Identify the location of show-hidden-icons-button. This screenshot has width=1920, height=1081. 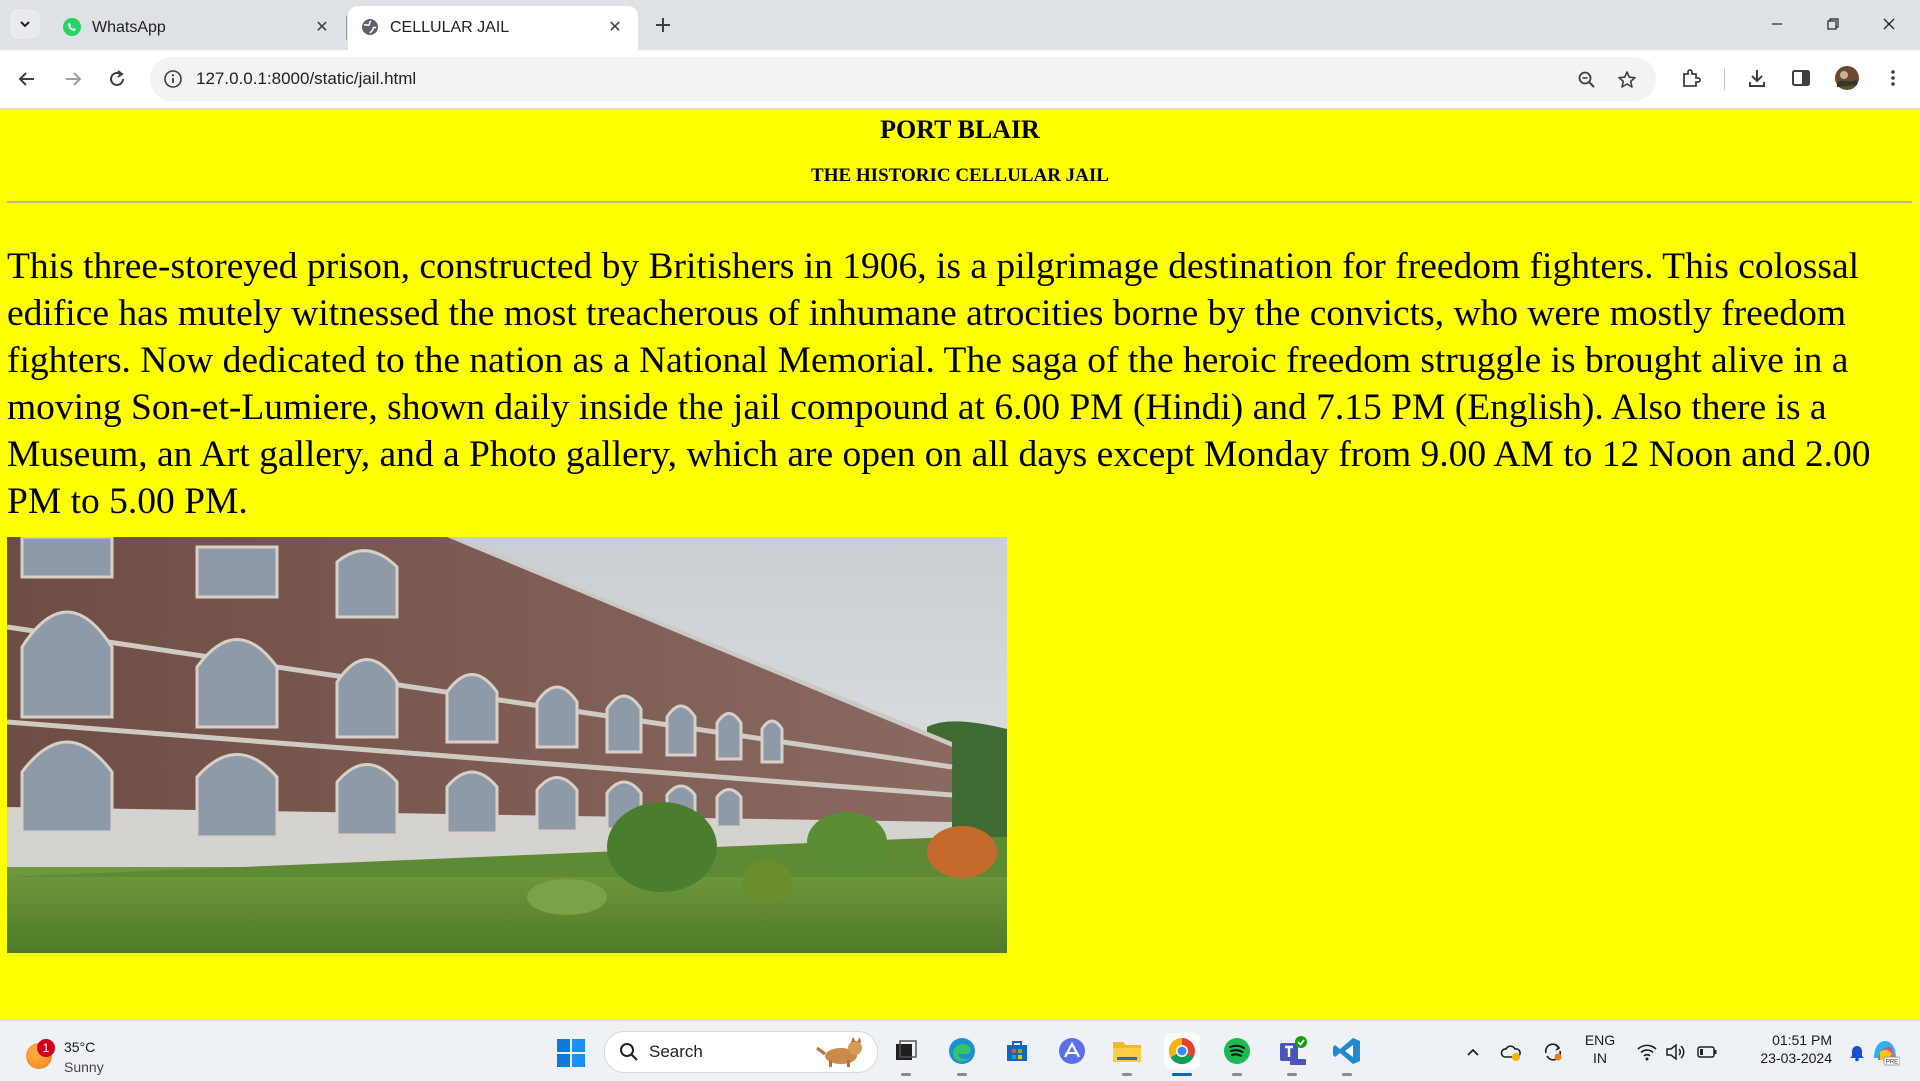
(1473, 1052).